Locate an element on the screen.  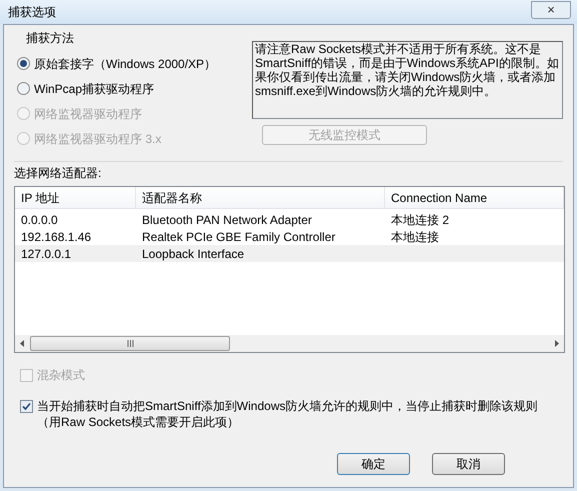
column-header: IP 地址 is located at coordinates (75, 197).